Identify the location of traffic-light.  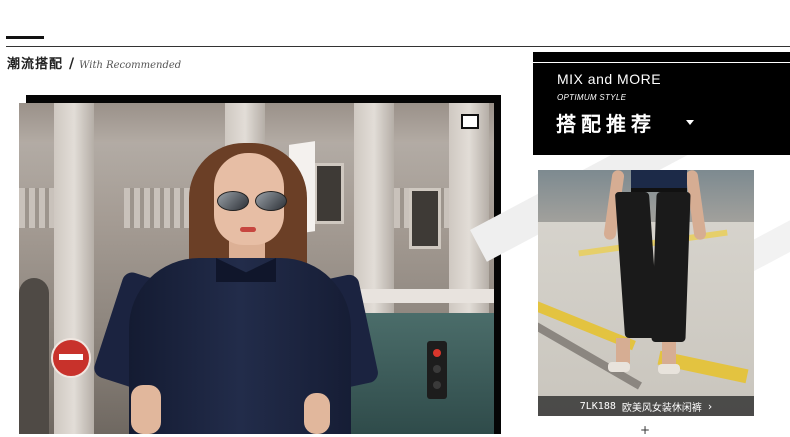
(437, 370).